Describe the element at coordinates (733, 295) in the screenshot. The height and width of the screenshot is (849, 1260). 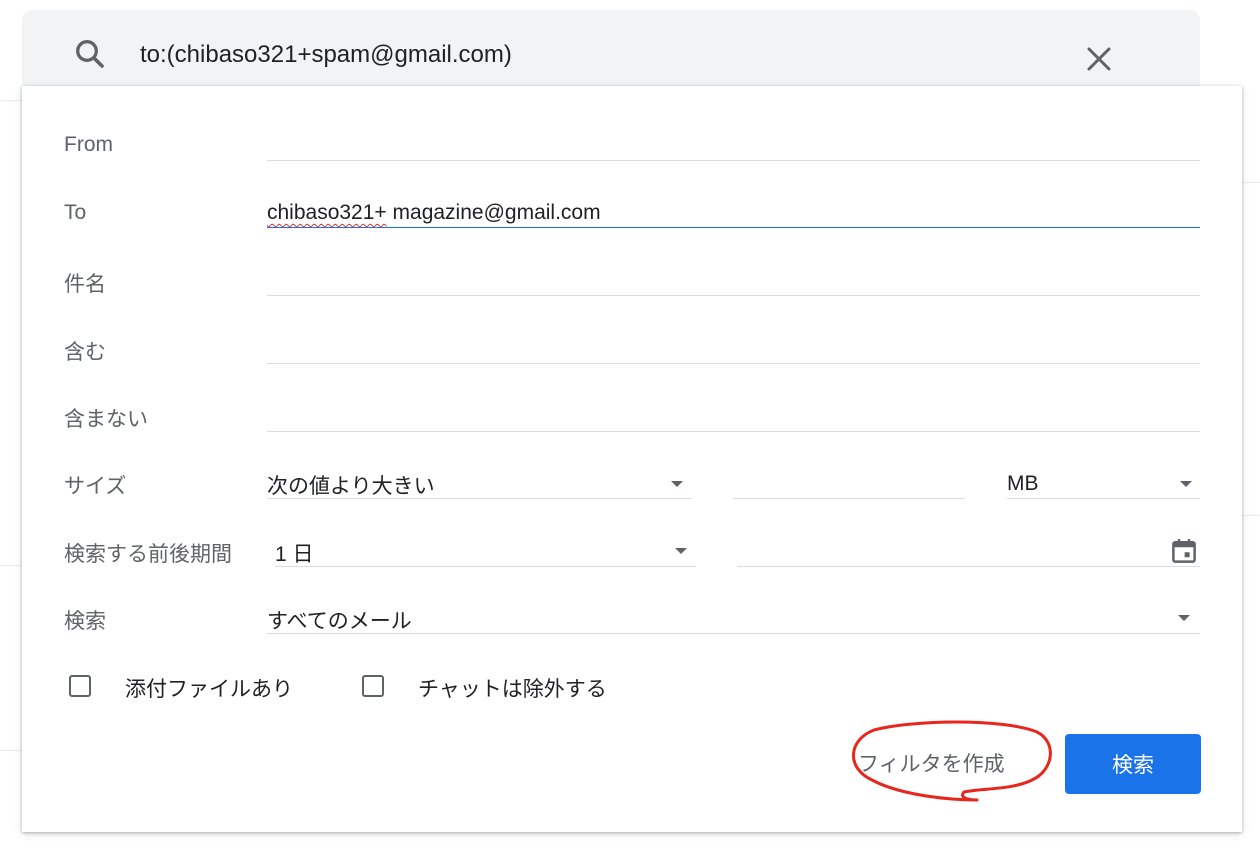
I see `subject-field-underline` at that location.